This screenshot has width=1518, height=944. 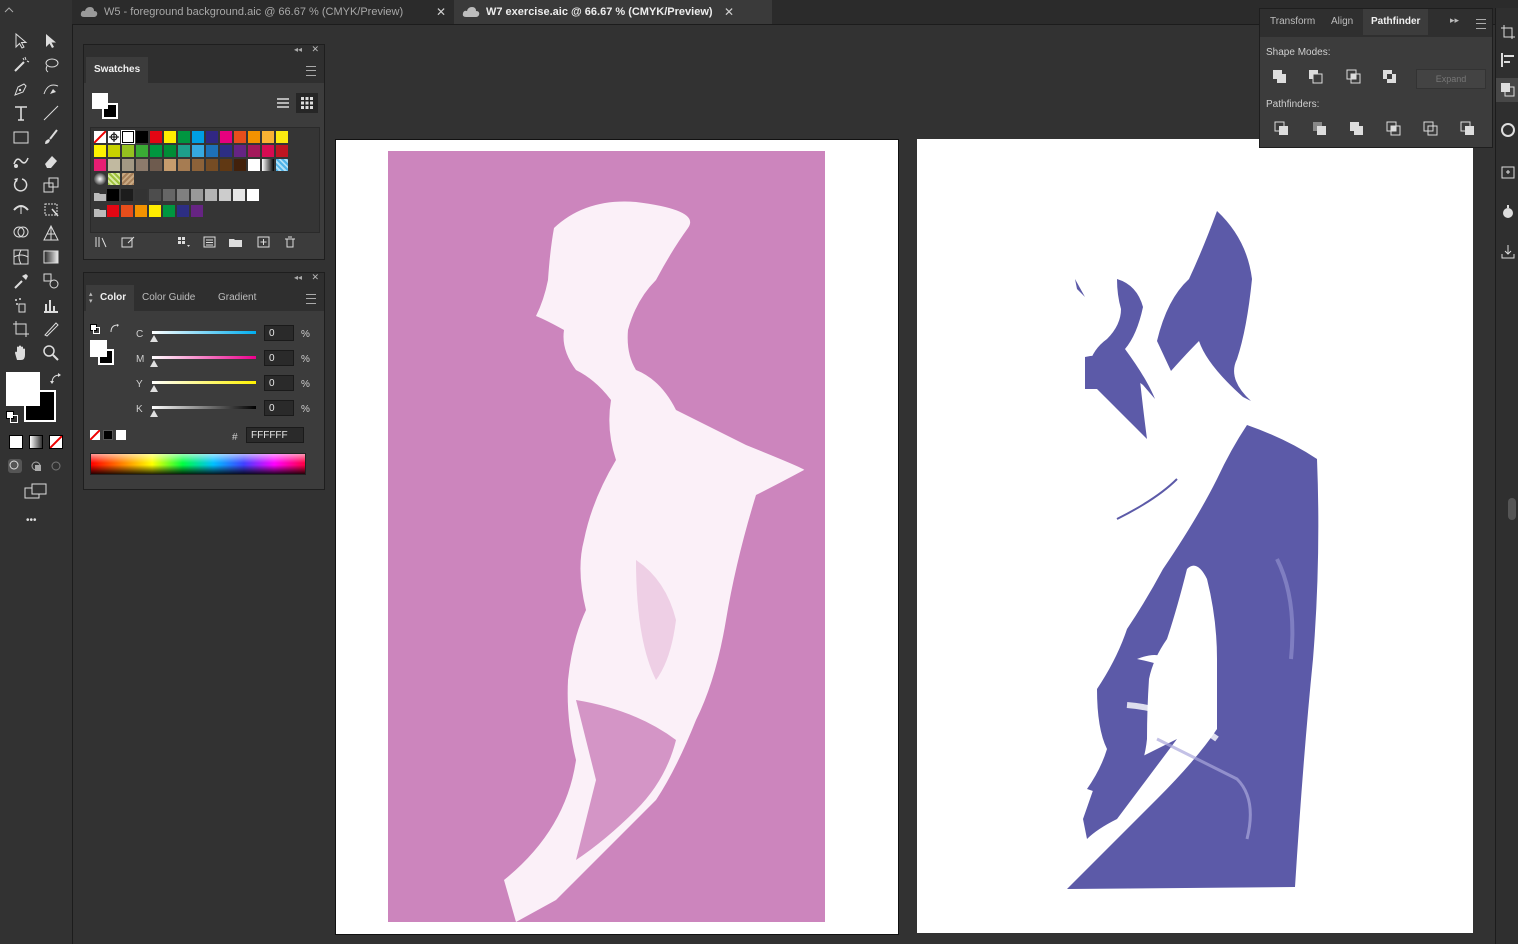 What do you see at coordinates (12, 416) in the screenshot?
I see `default-fill-stroke-icon` at bounding box center [12, 416].